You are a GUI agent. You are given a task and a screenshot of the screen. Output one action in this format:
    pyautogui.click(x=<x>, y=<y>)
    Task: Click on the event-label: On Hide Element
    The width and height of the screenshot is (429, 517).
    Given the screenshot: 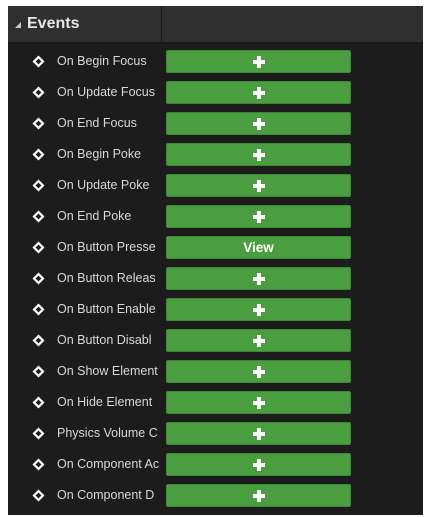 What is the action you would take?
    pyautogui.click(x=105, y=402)
    